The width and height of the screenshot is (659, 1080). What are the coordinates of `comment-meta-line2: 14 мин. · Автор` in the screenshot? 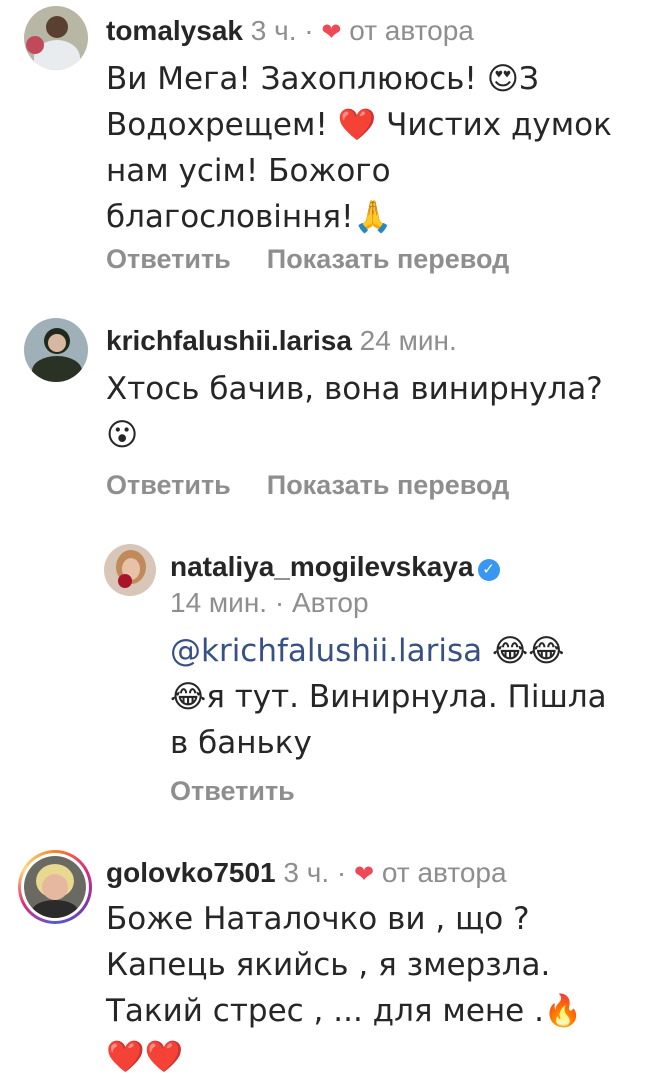 It's located at (269, 603).